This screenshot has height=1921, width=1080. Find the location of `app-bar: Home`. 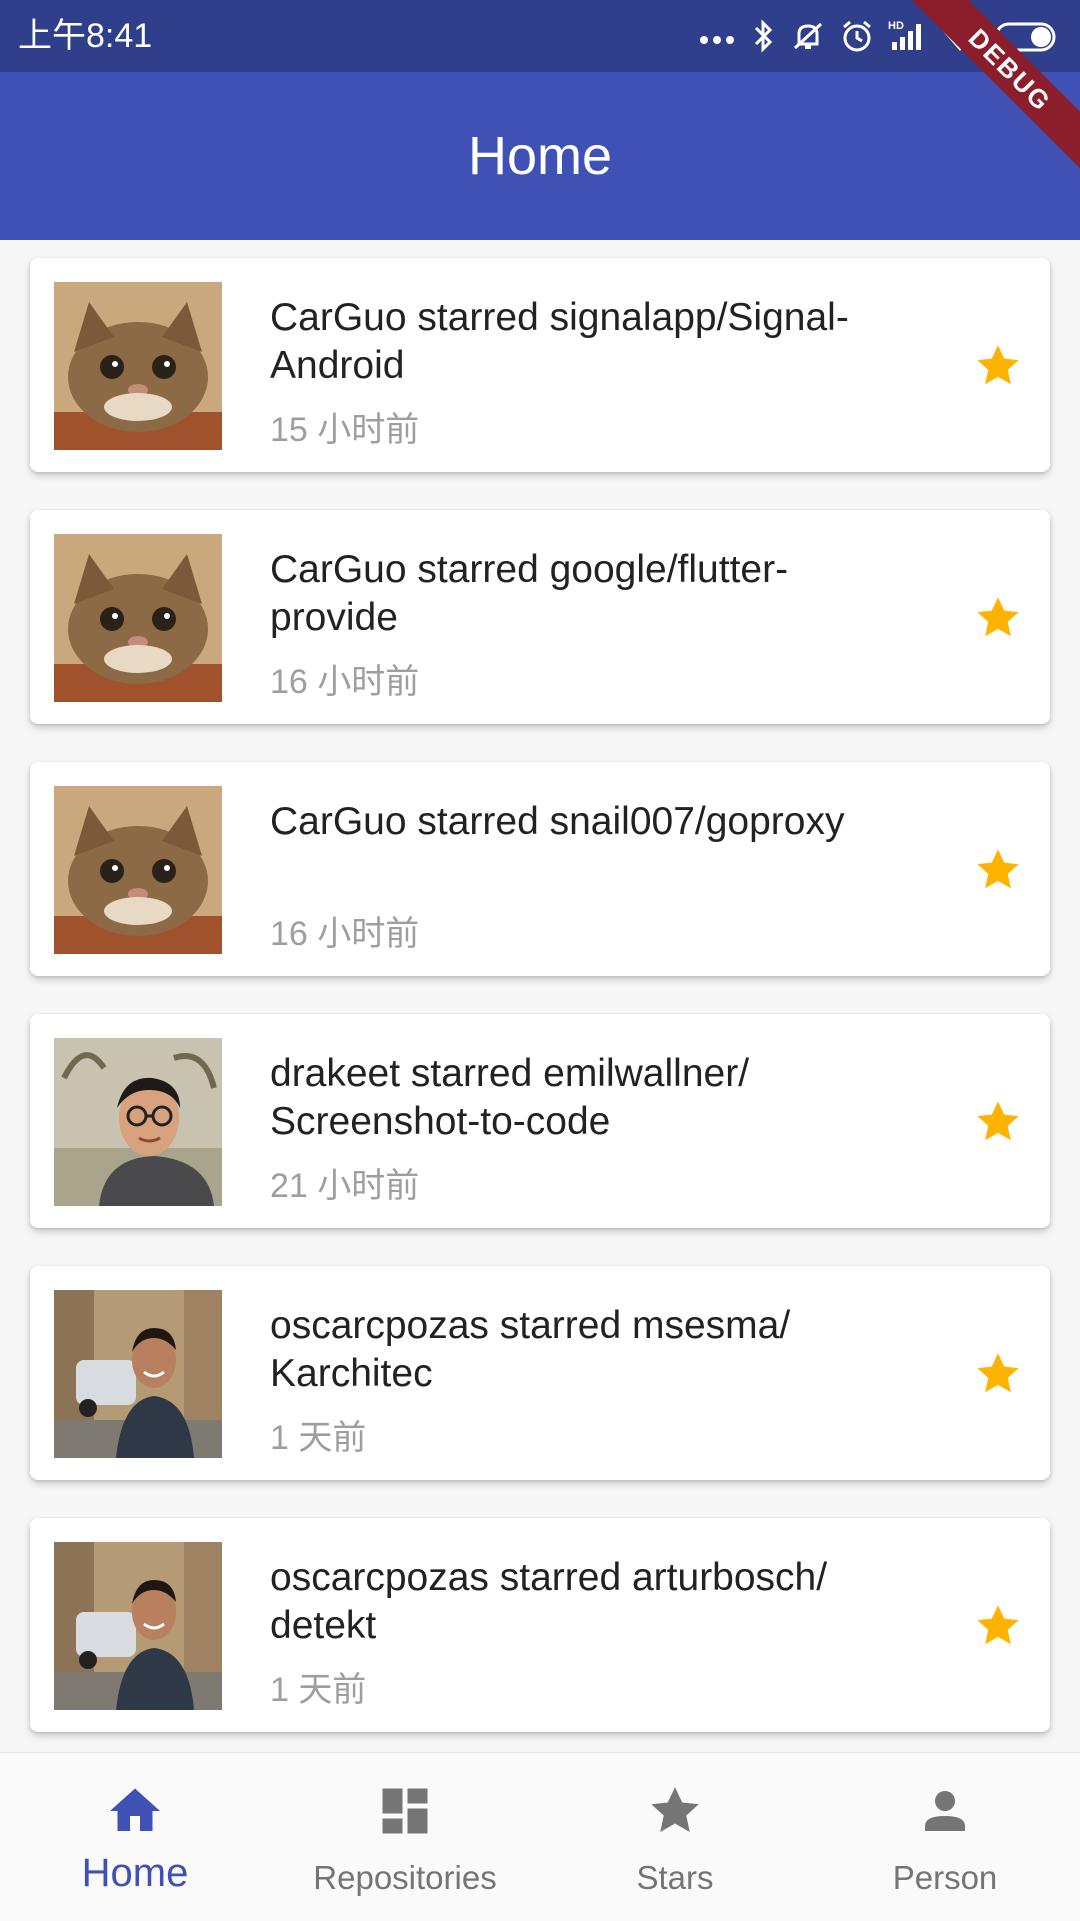

app-bar: Home is located at coordinates (540, 156).